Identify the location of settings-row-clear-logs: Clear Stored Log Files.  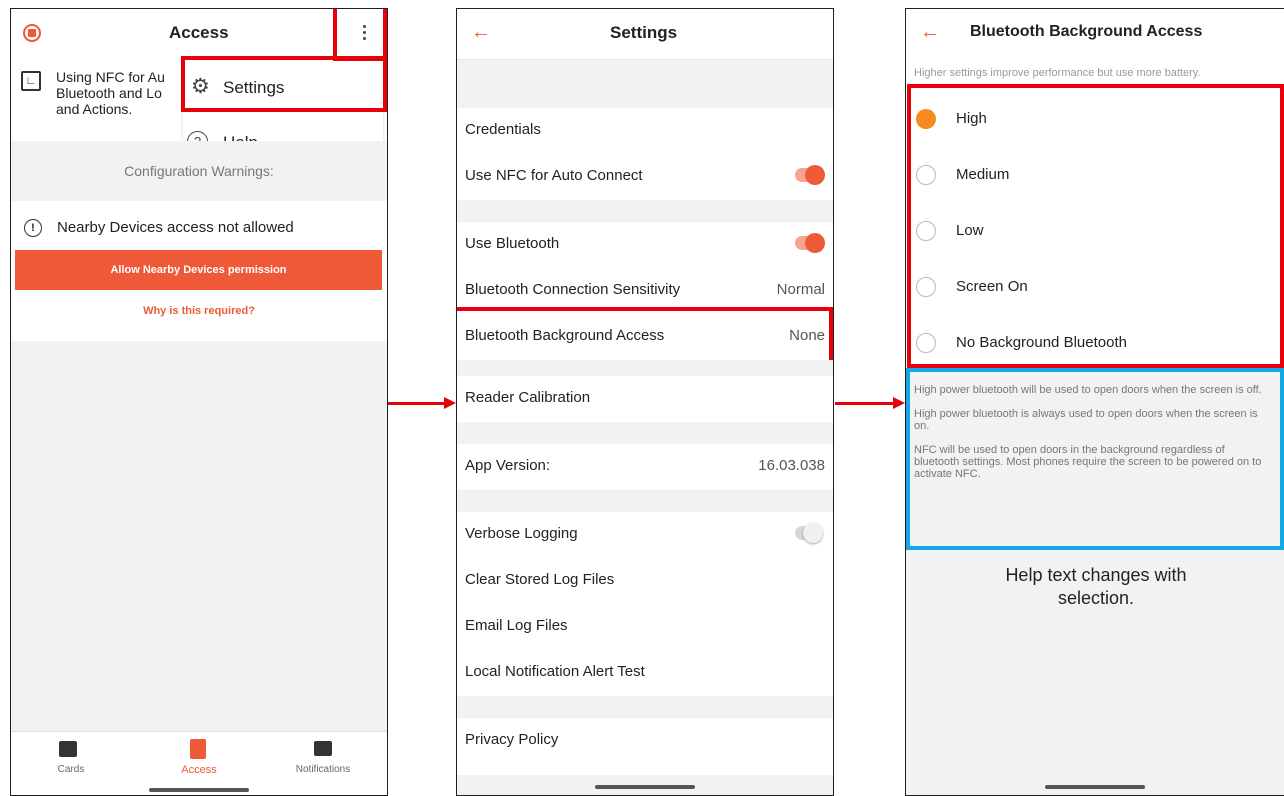
(645, 581).